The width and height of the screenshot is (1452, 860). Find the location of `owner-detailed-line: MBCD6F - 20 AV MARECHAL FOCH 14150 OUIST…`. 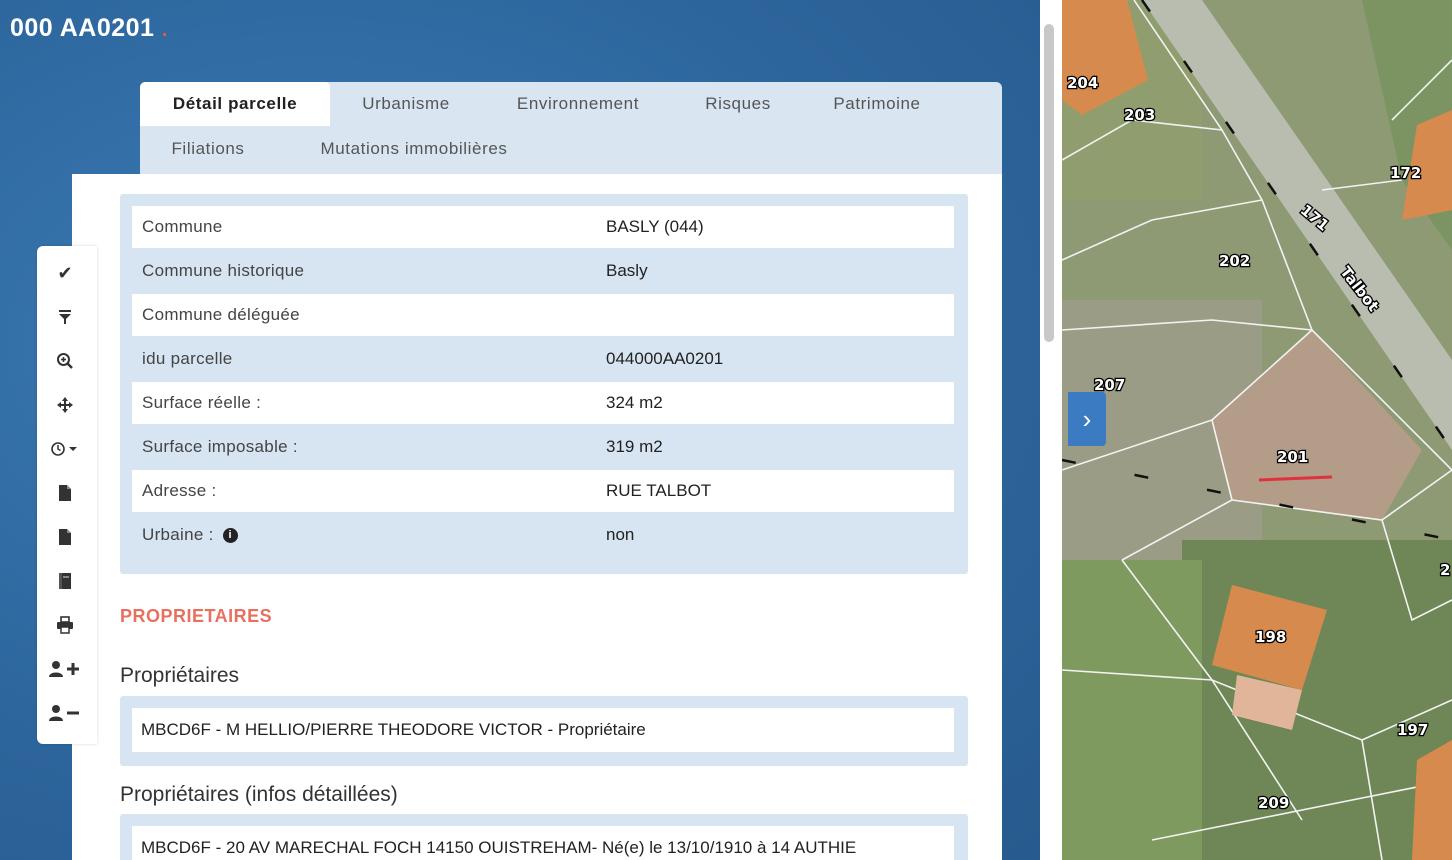

owner-detailed-line: MBCD6F - 20 AV MARECHAL FOCH 14150 OUIST… is located at coordinates (543, 843).